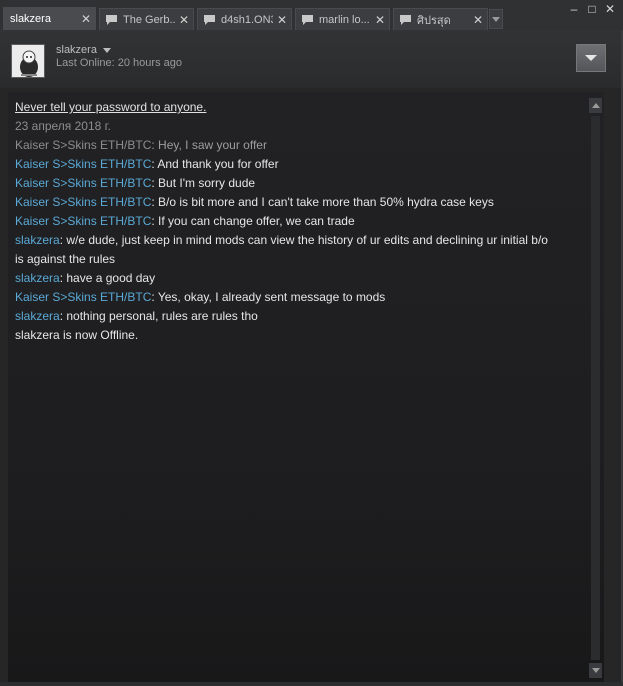 This screenshot has height=686, width=623. Describe the element at coordinates (247, 19) in the screenshot. I see `tab-label: d4sh1.ON3` at that location.